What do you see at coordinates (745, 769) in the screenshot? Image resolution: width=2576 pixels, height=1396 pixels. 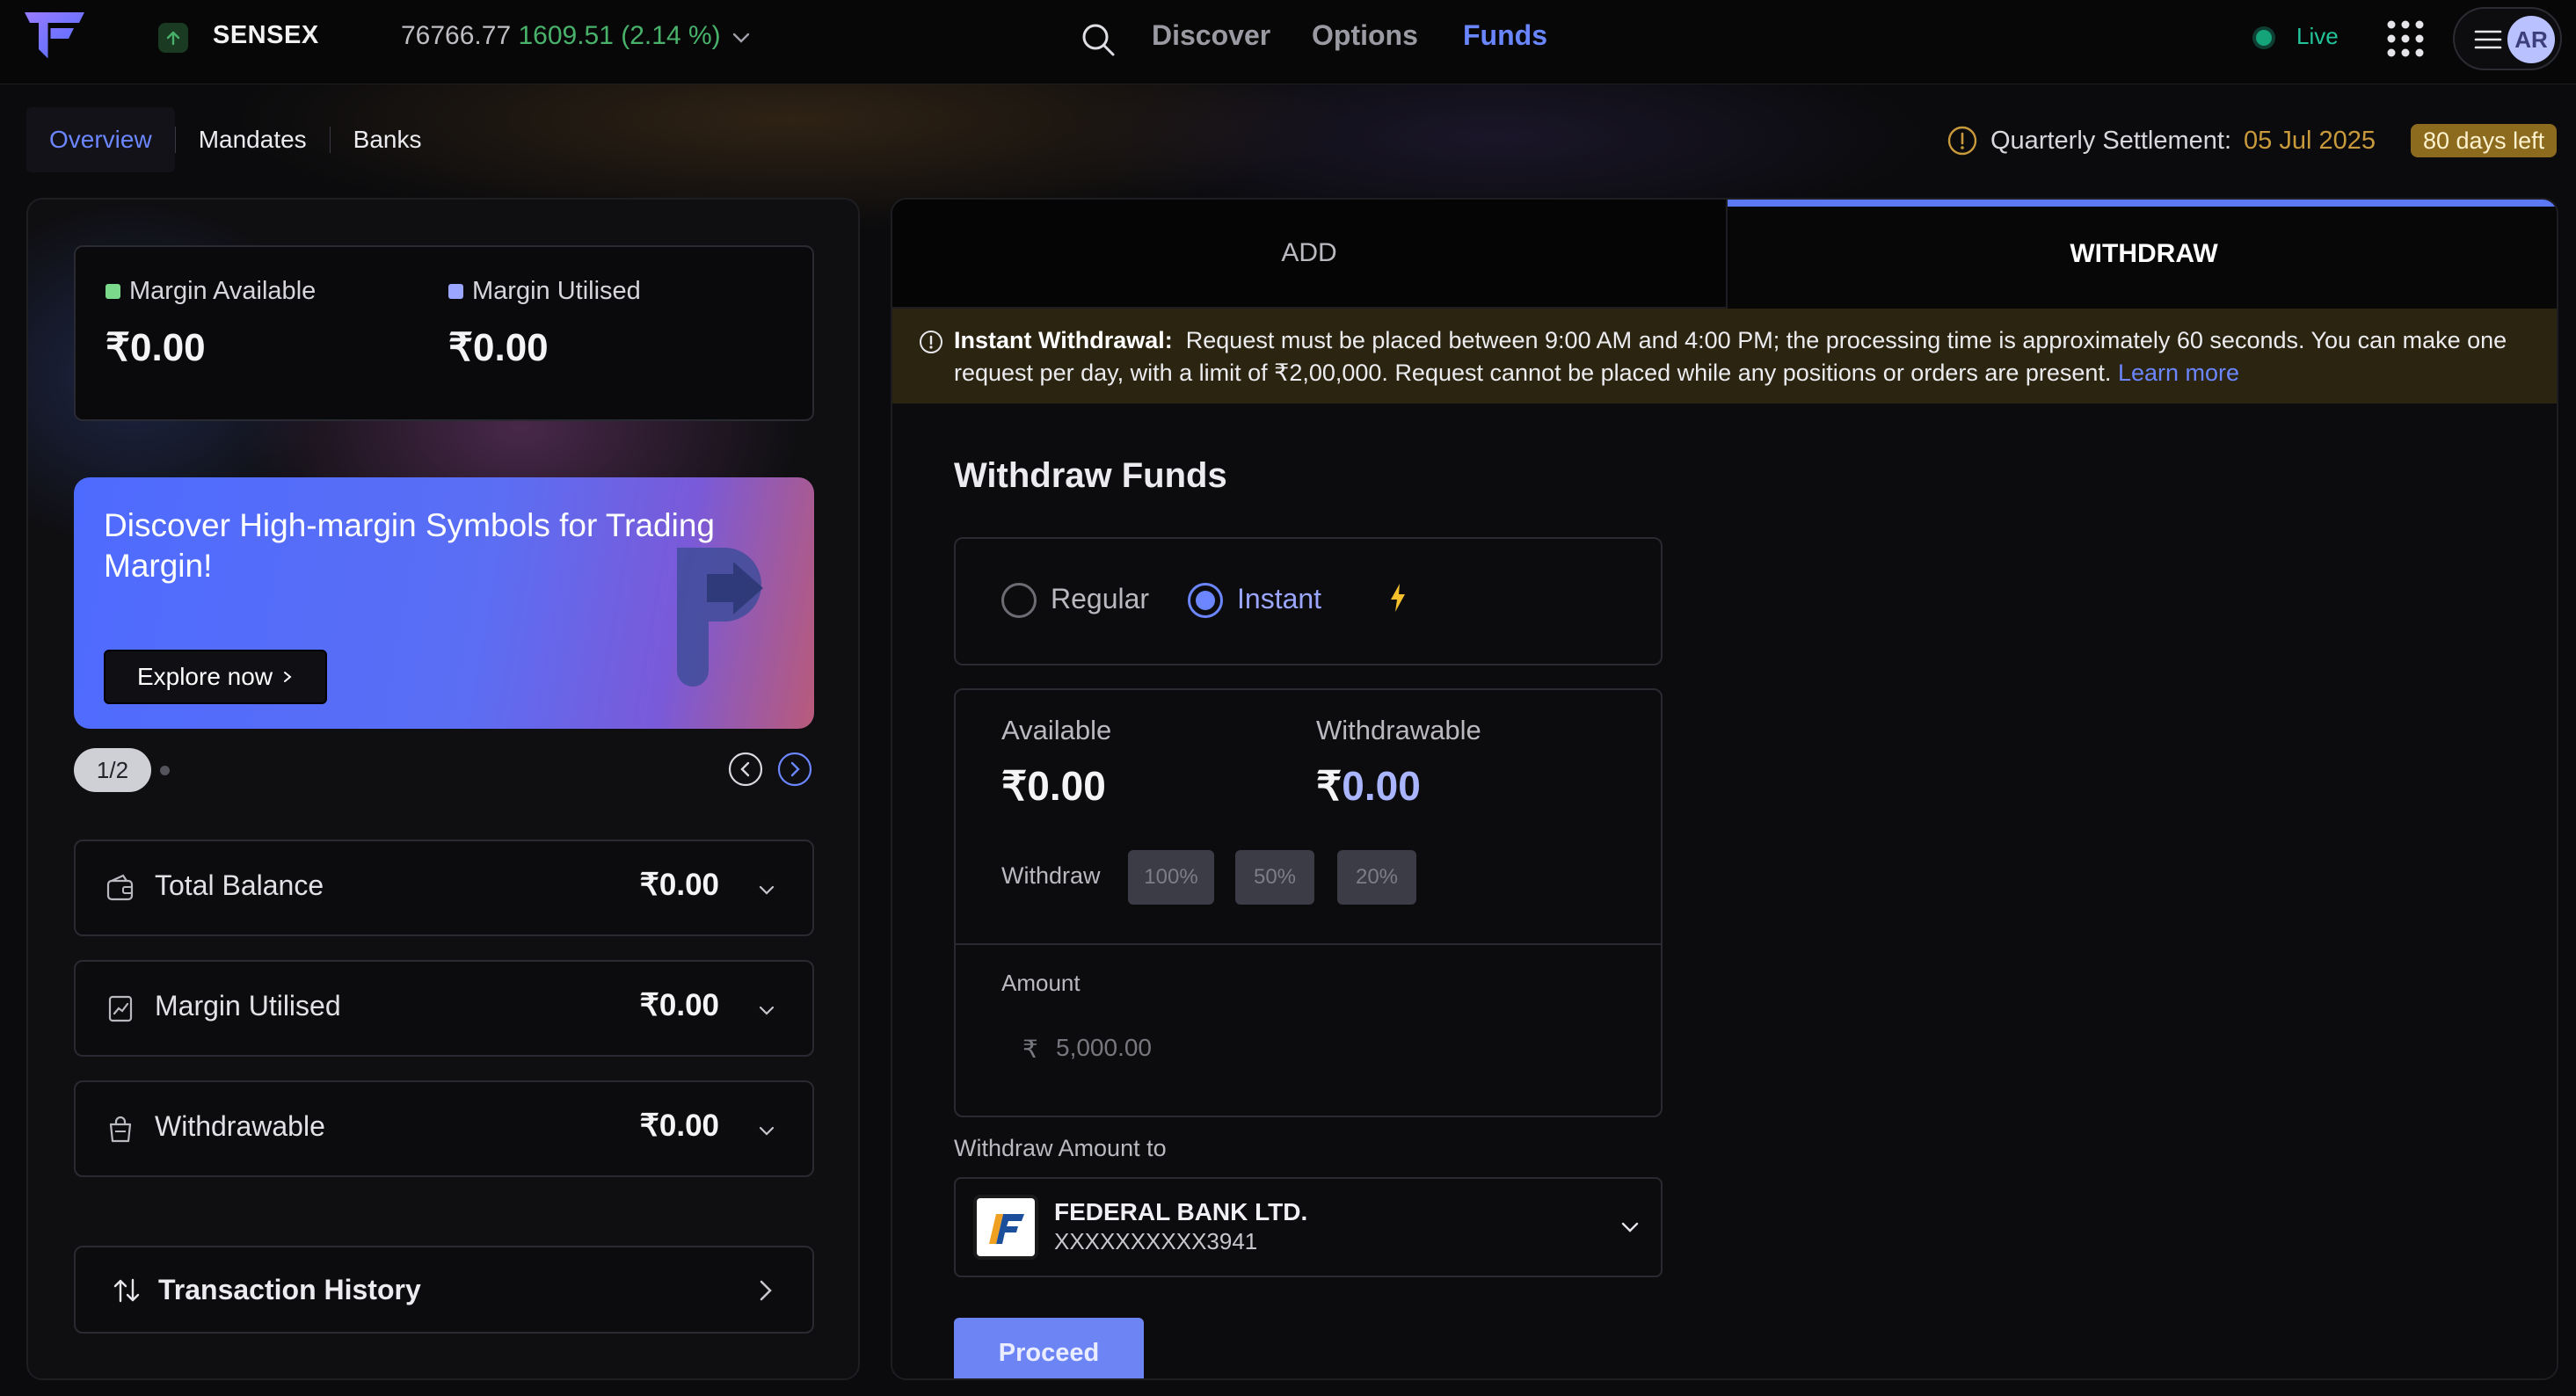 I see `carousel-prev-button` at bounding box center [745, 769].